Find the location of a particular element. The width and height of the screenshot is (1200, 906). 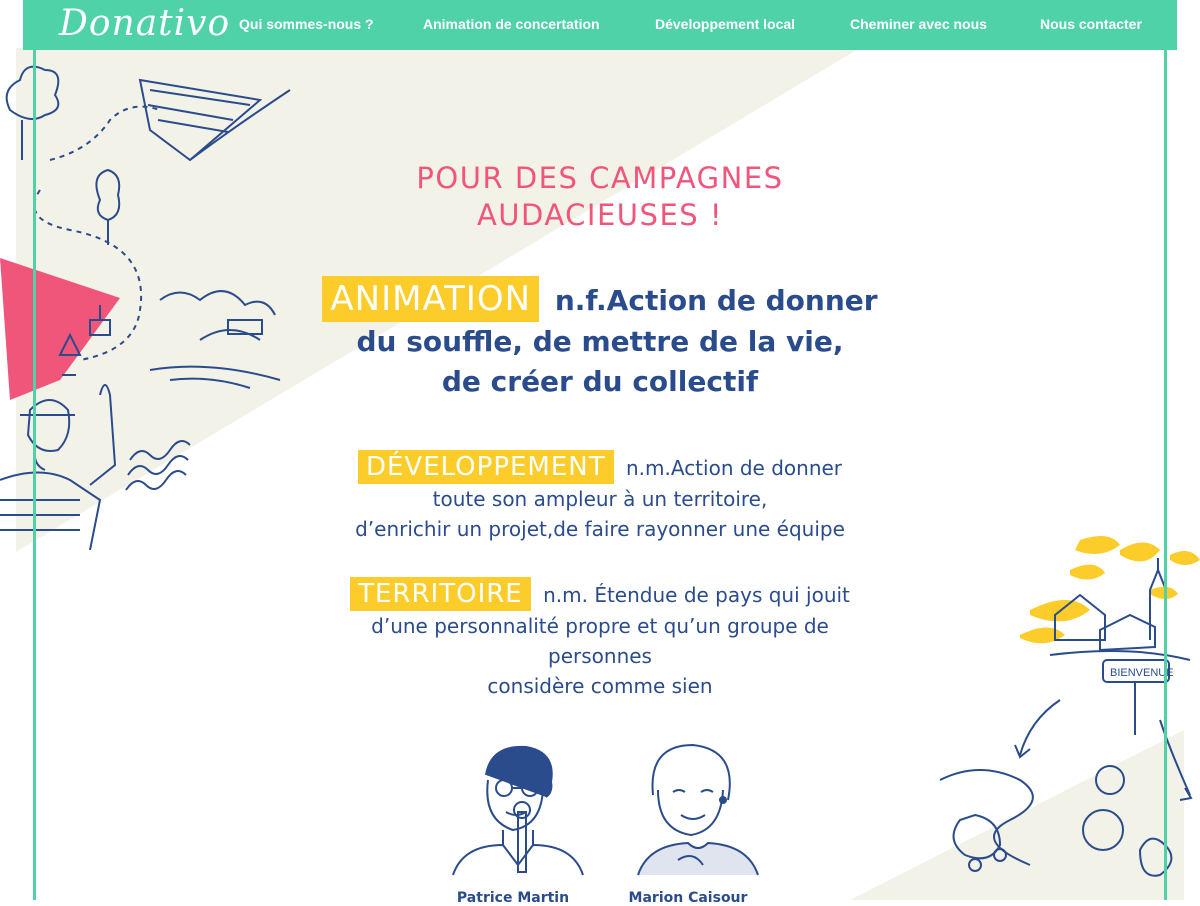

left-illustration is located at coordinates (145, 307).